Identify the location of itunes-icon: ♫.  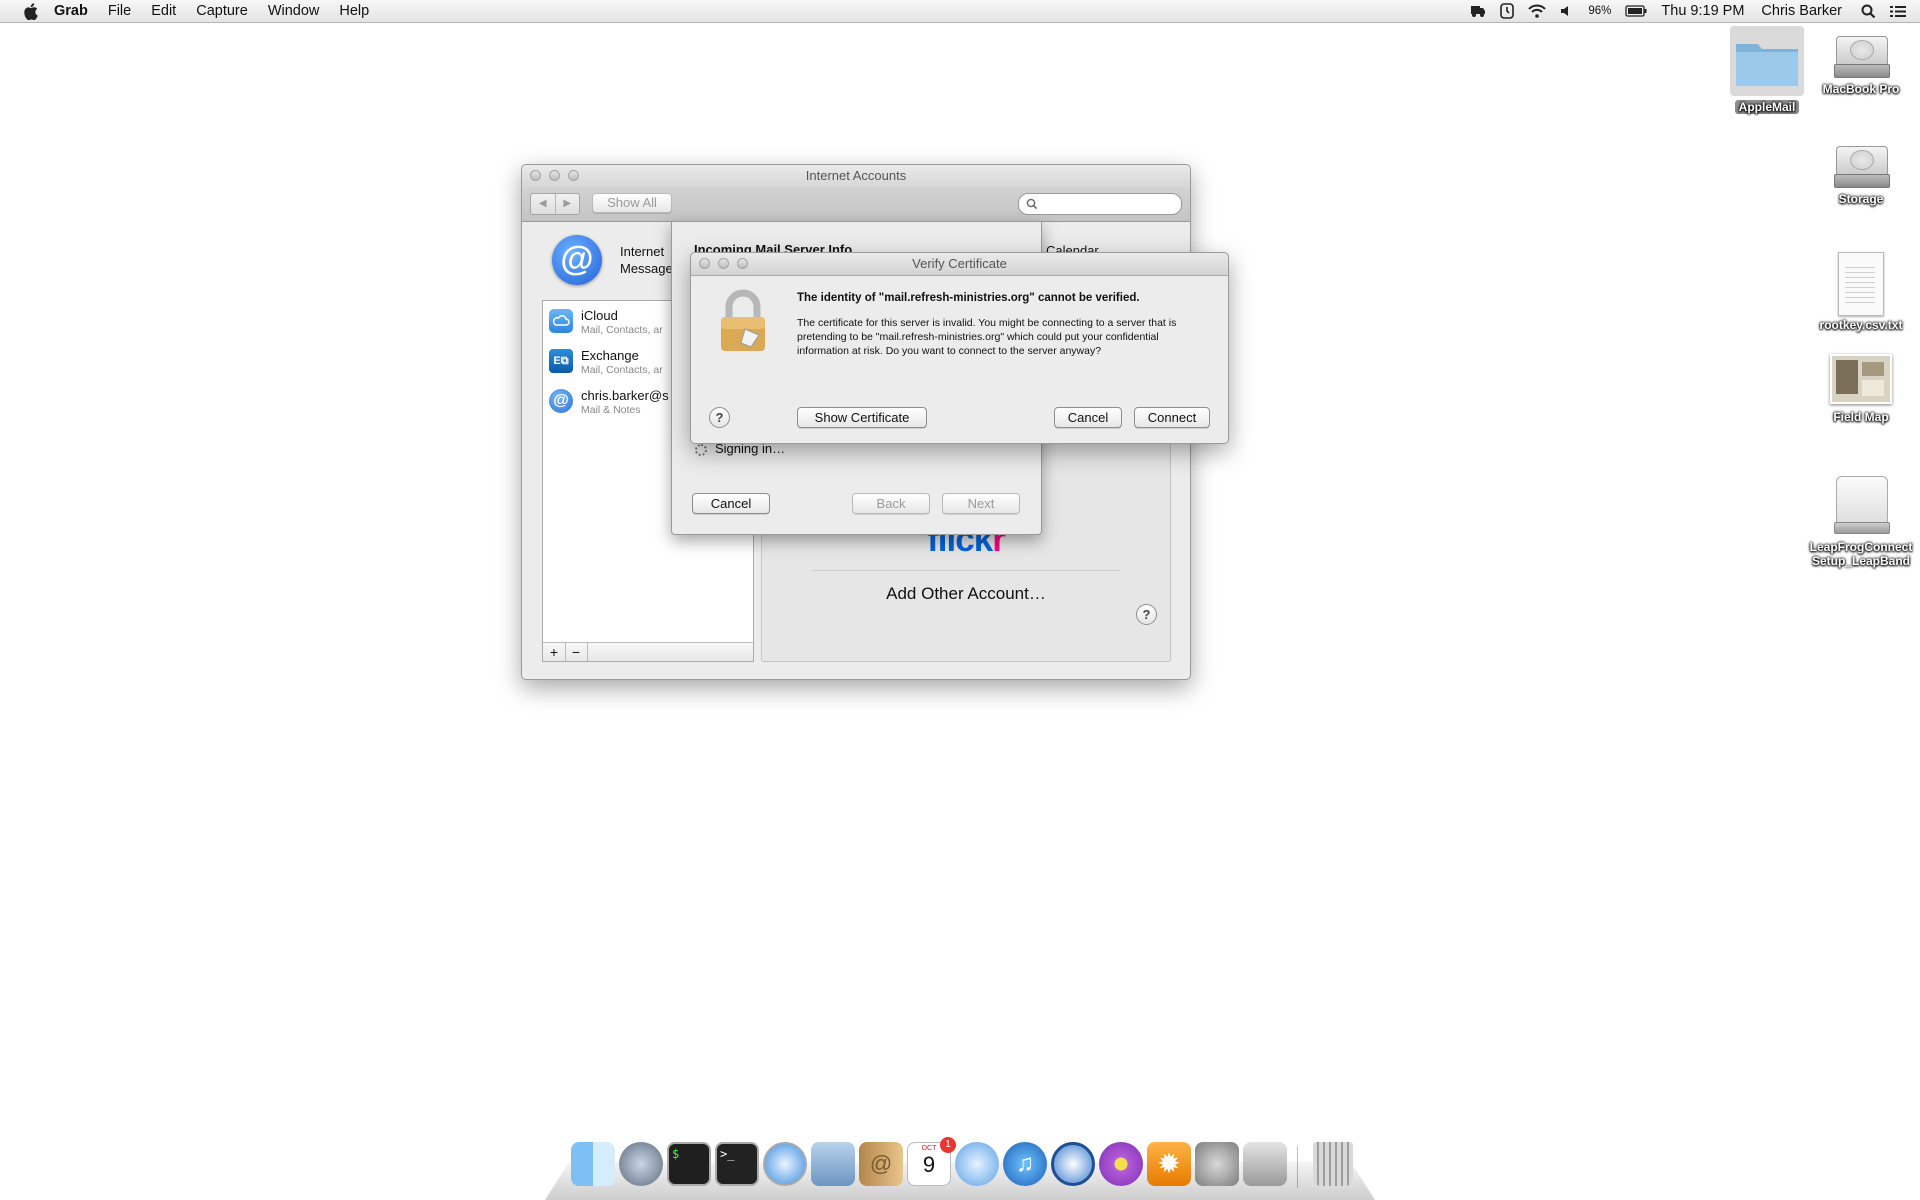
(1025, 1164).